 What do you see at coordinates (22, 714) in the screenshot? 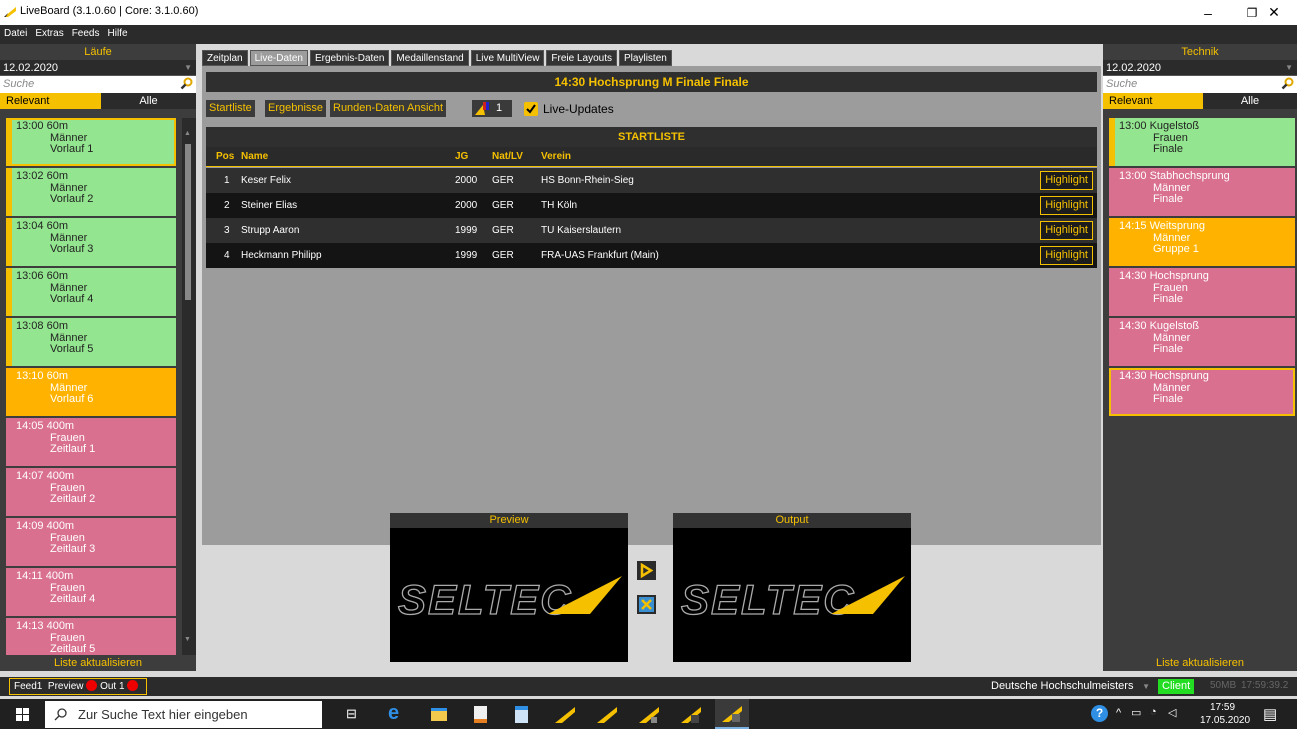
I see `windows-start-icon` at bounding box center [22, 714].